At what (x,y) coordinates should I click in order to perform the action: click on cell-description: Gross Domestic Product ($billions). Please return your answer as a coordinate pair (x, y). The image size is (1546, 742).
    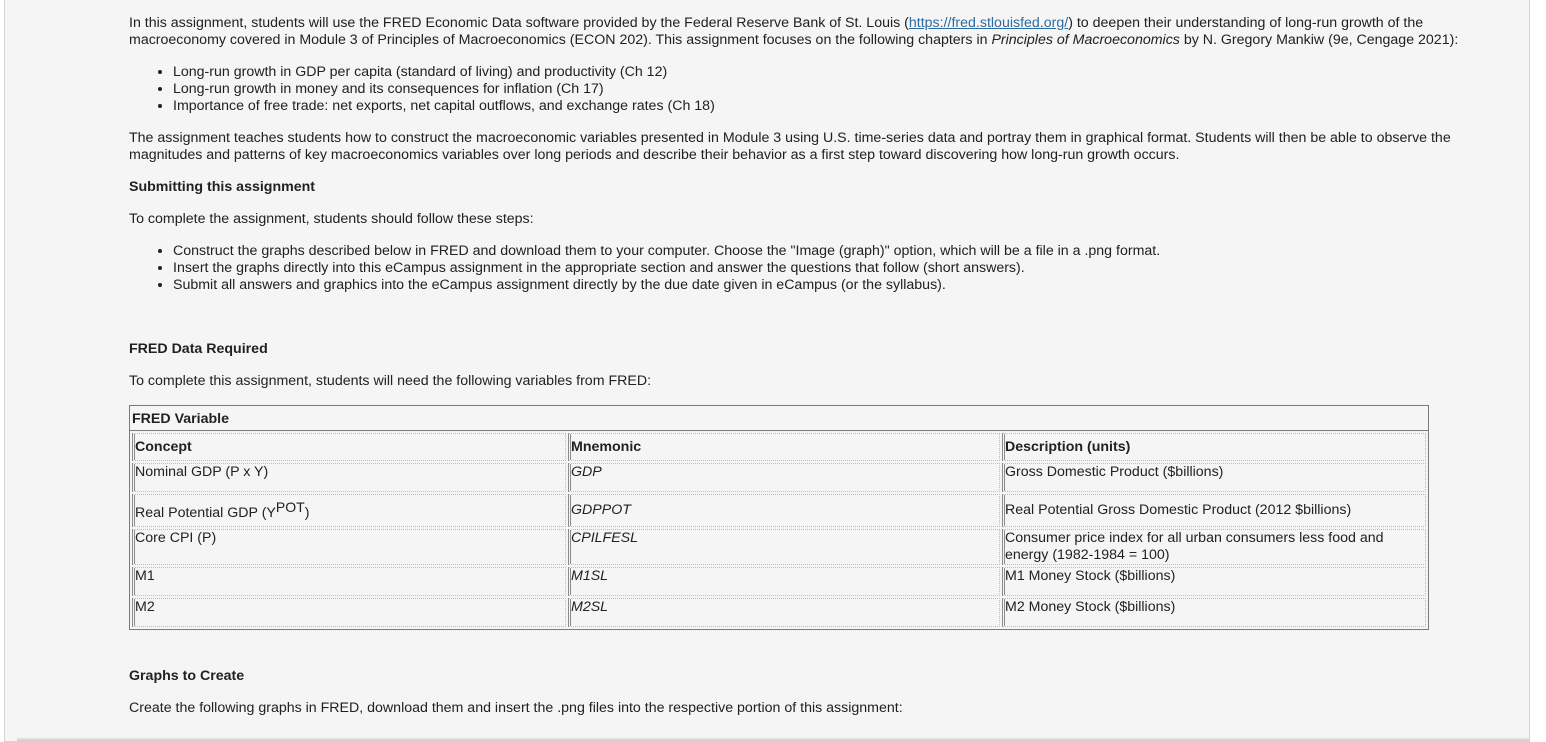
    Looking at the image, I should click on (1214, 477).